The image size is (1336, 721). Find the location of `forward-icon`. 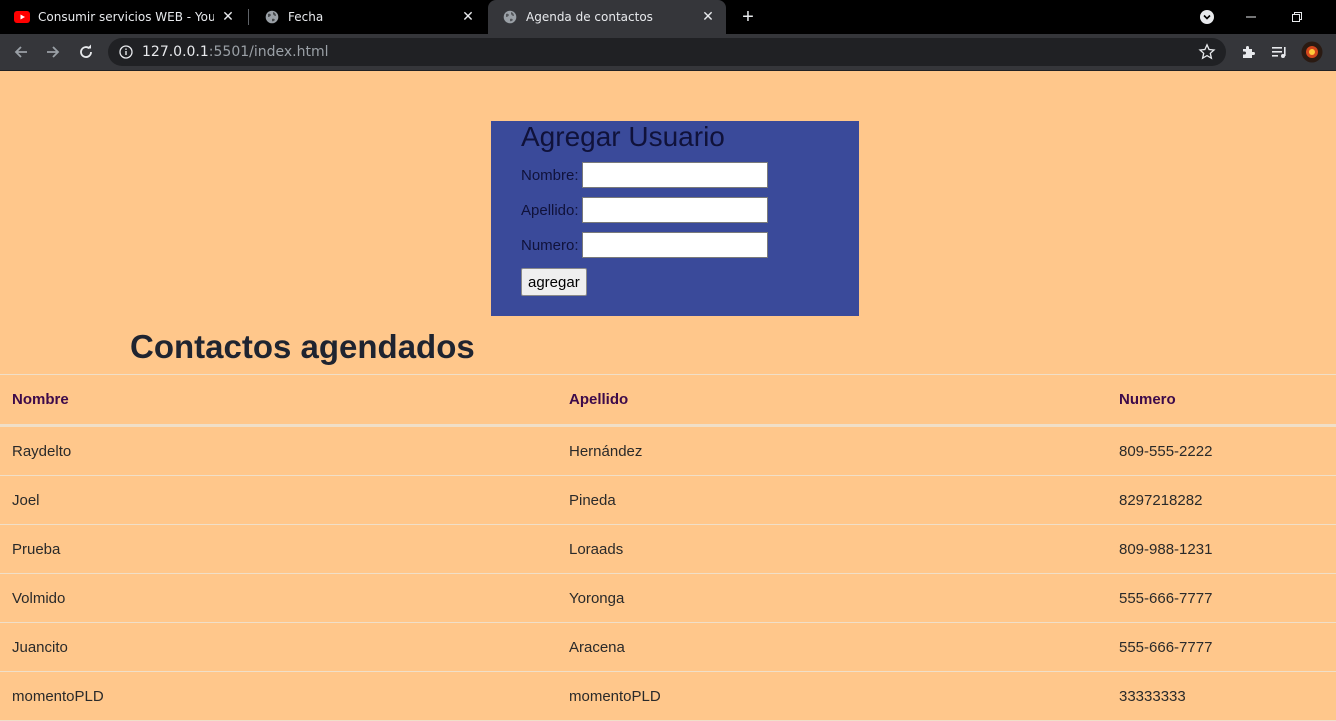

forward-icon is located at coordinates (53, 52).